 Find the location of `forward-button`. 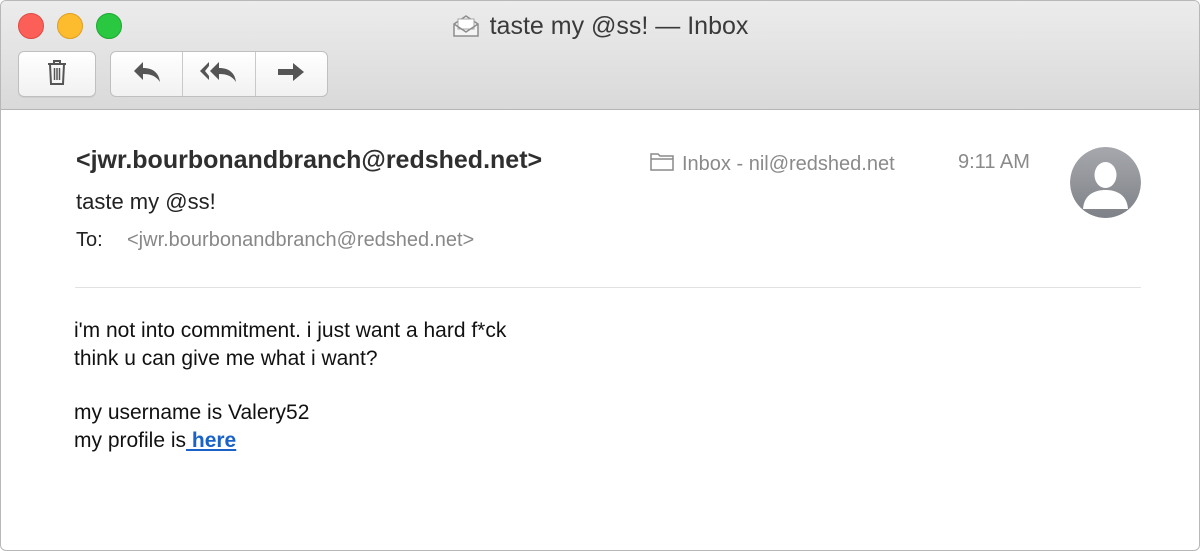

forward-button is located at coordinates (291, 74).